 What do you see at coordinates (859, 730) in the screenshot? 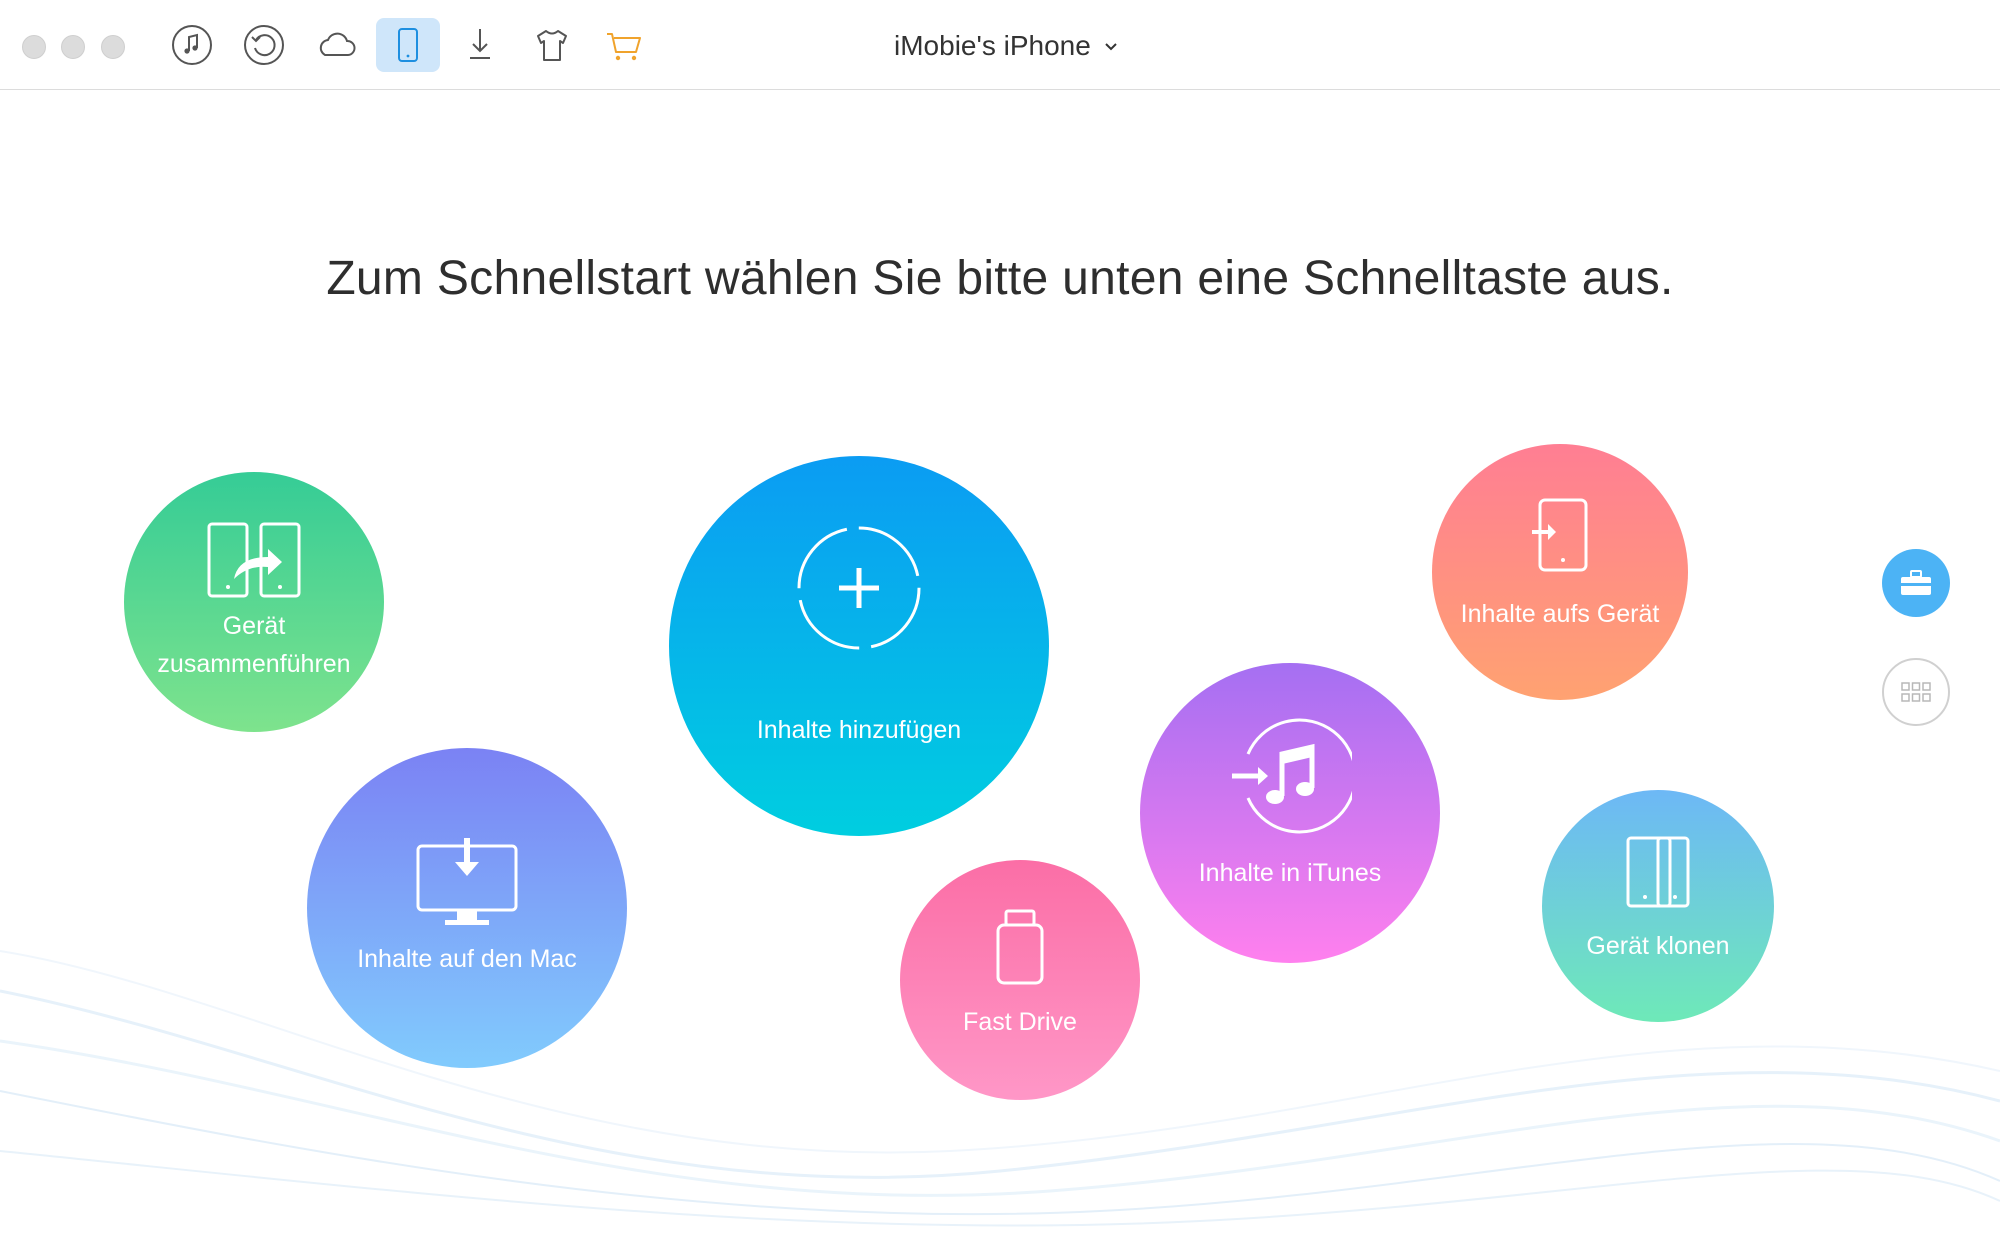
I see `add-content-label: Inhalte hinzufügen` at bounding box center [859, 730].